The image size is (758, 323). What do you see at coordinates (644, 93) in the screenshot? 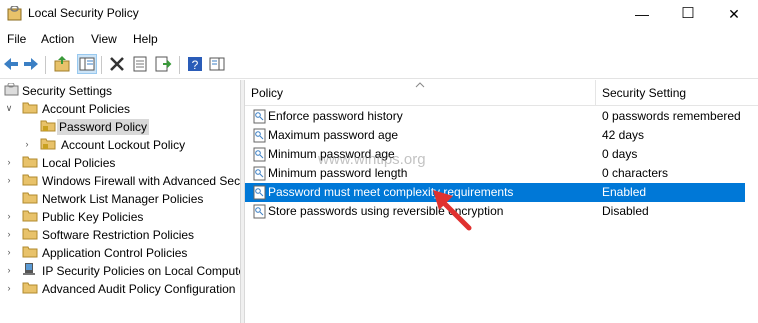
I see `column-header-label: Security Setting` at bounding box center [644, 93].